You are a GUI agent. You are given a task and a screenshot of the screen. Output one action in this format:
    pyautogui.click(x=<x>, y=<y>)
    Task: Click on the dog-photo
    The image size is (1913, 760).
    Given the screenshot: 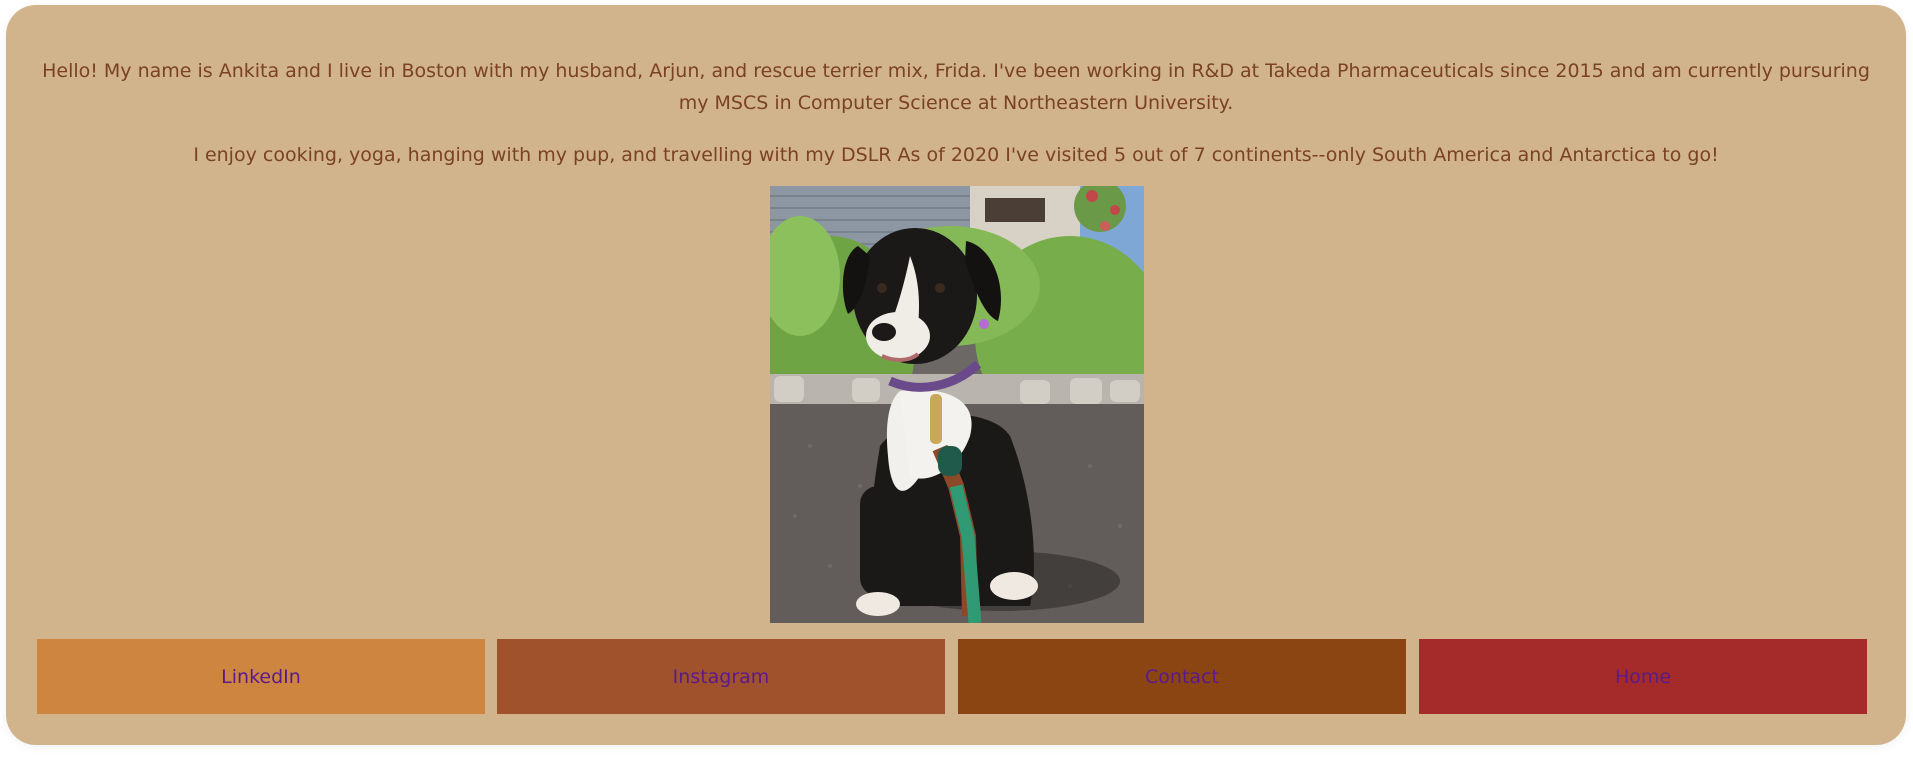 What is the action you would take?
    pyautogui.click(x=957, y=404)
    